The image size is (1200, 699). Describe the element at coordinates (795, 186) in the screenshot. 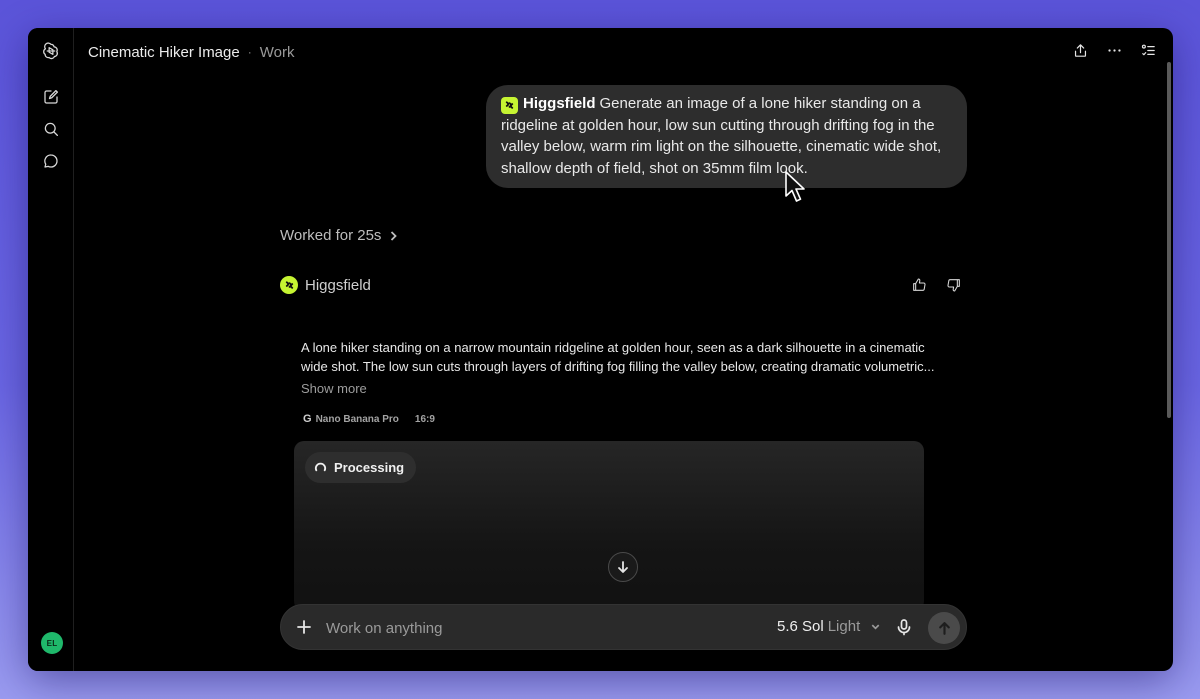

I see `mouse-cursor-icon` at that location.